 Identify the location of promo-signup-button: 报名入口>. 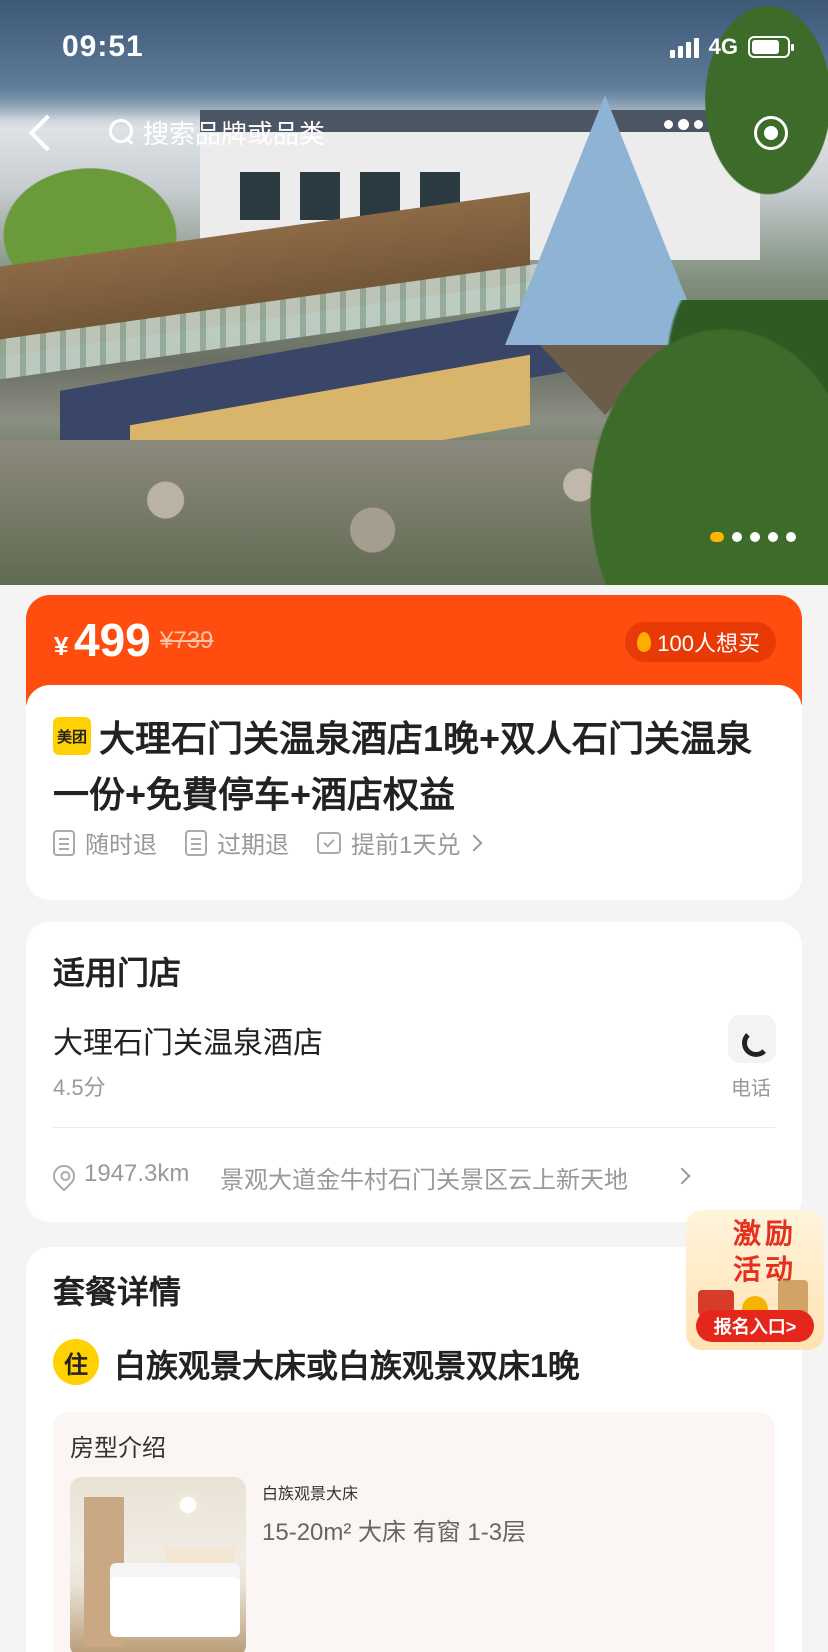
(755, 1326).